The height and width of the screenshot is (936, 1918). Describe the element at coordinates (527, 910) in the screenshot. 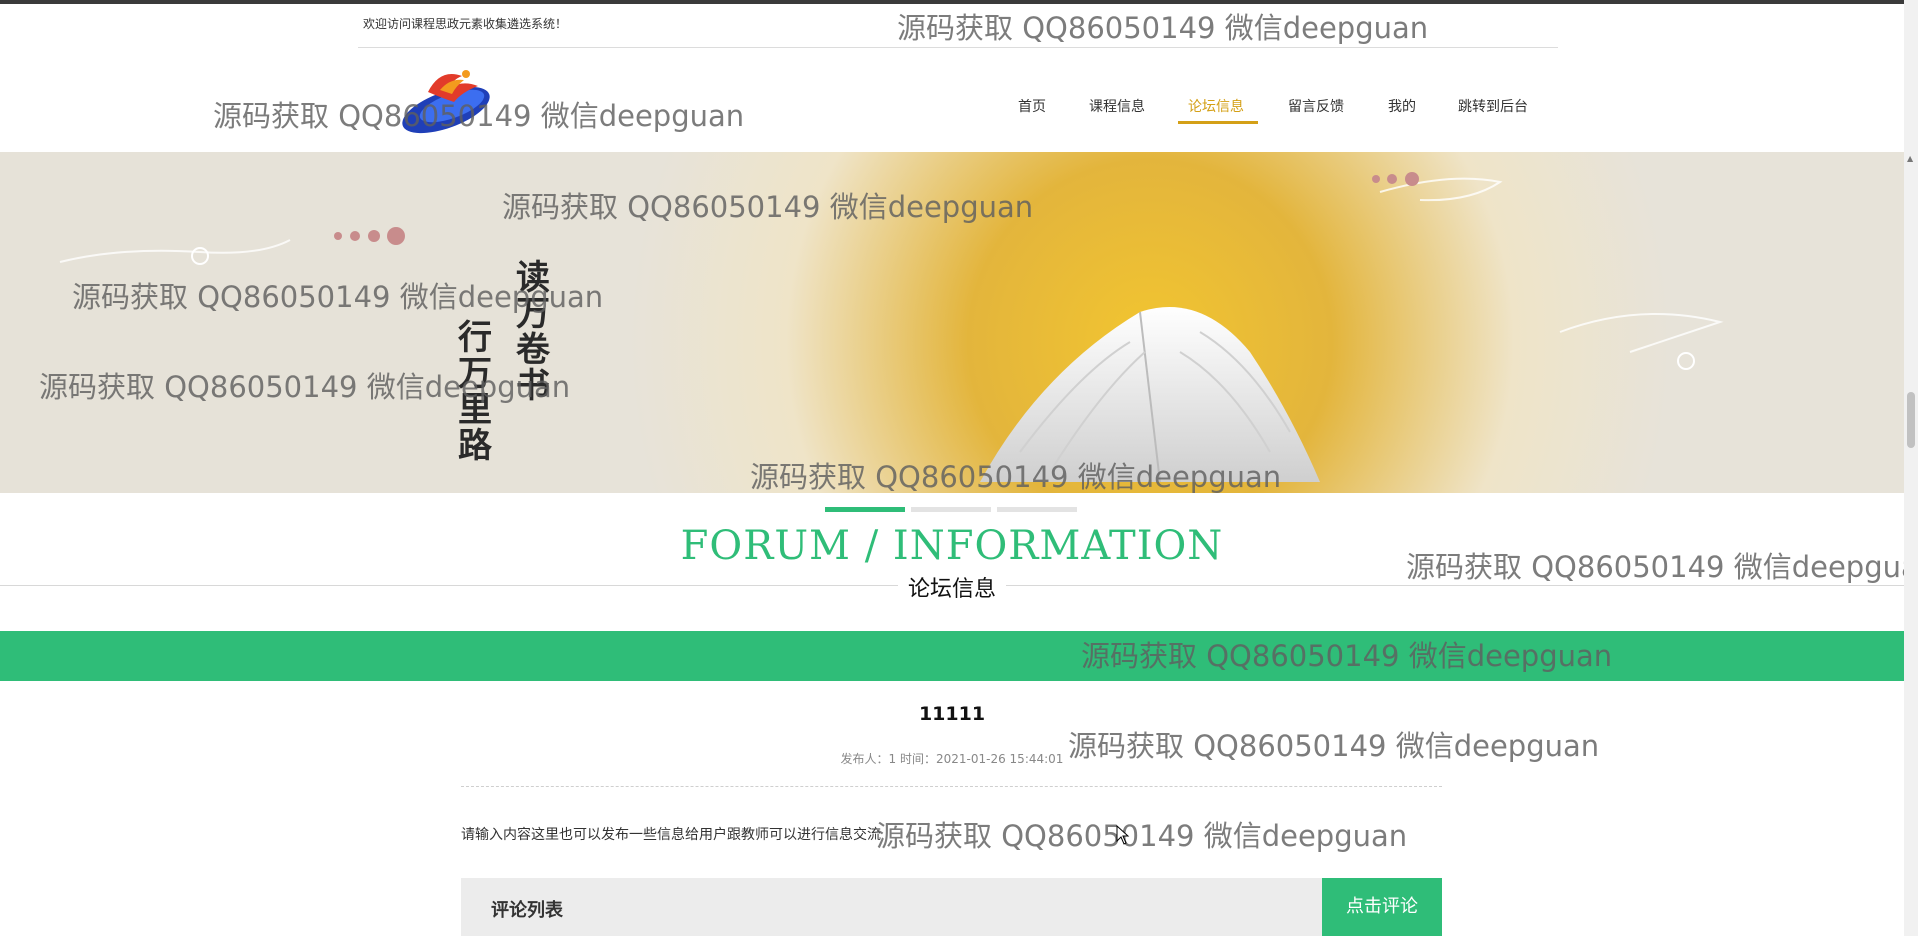

I see `comment-list-title: 评论列表` at that location.